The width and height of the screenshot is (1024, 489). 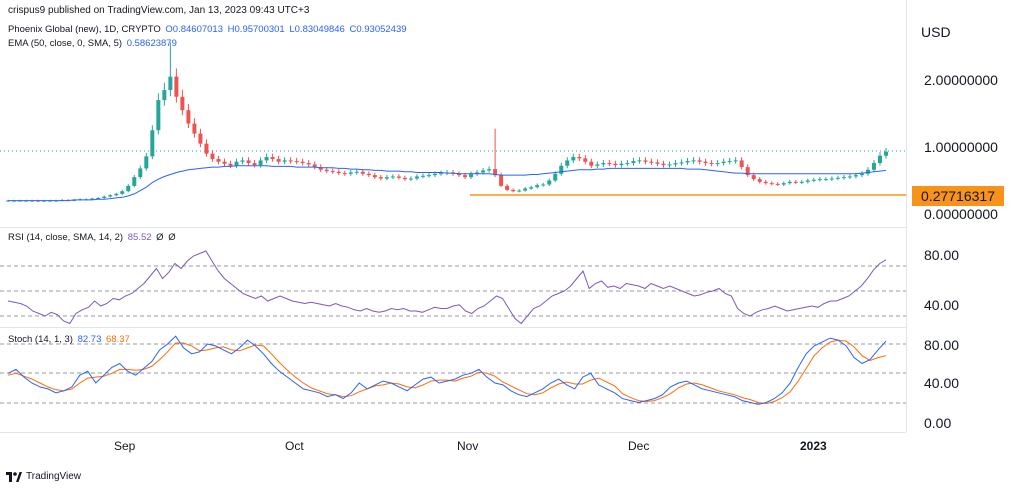 What do you see at coordinates (93, 237) in the screenshot?
I see `rsi-legend: RSI (14, close, SMA, 14, 2) 85.52 Ø Ø` at bounding box center [93, 237].